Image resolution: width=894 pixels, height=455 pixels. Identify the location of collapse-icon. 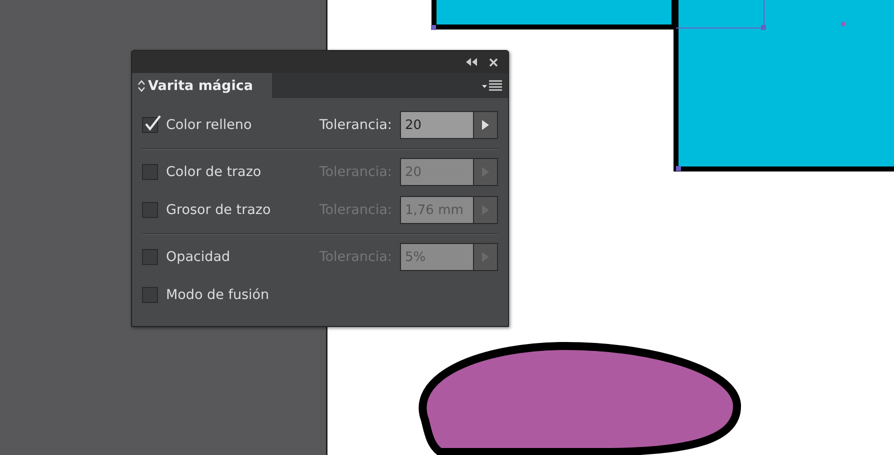
(471, 62).